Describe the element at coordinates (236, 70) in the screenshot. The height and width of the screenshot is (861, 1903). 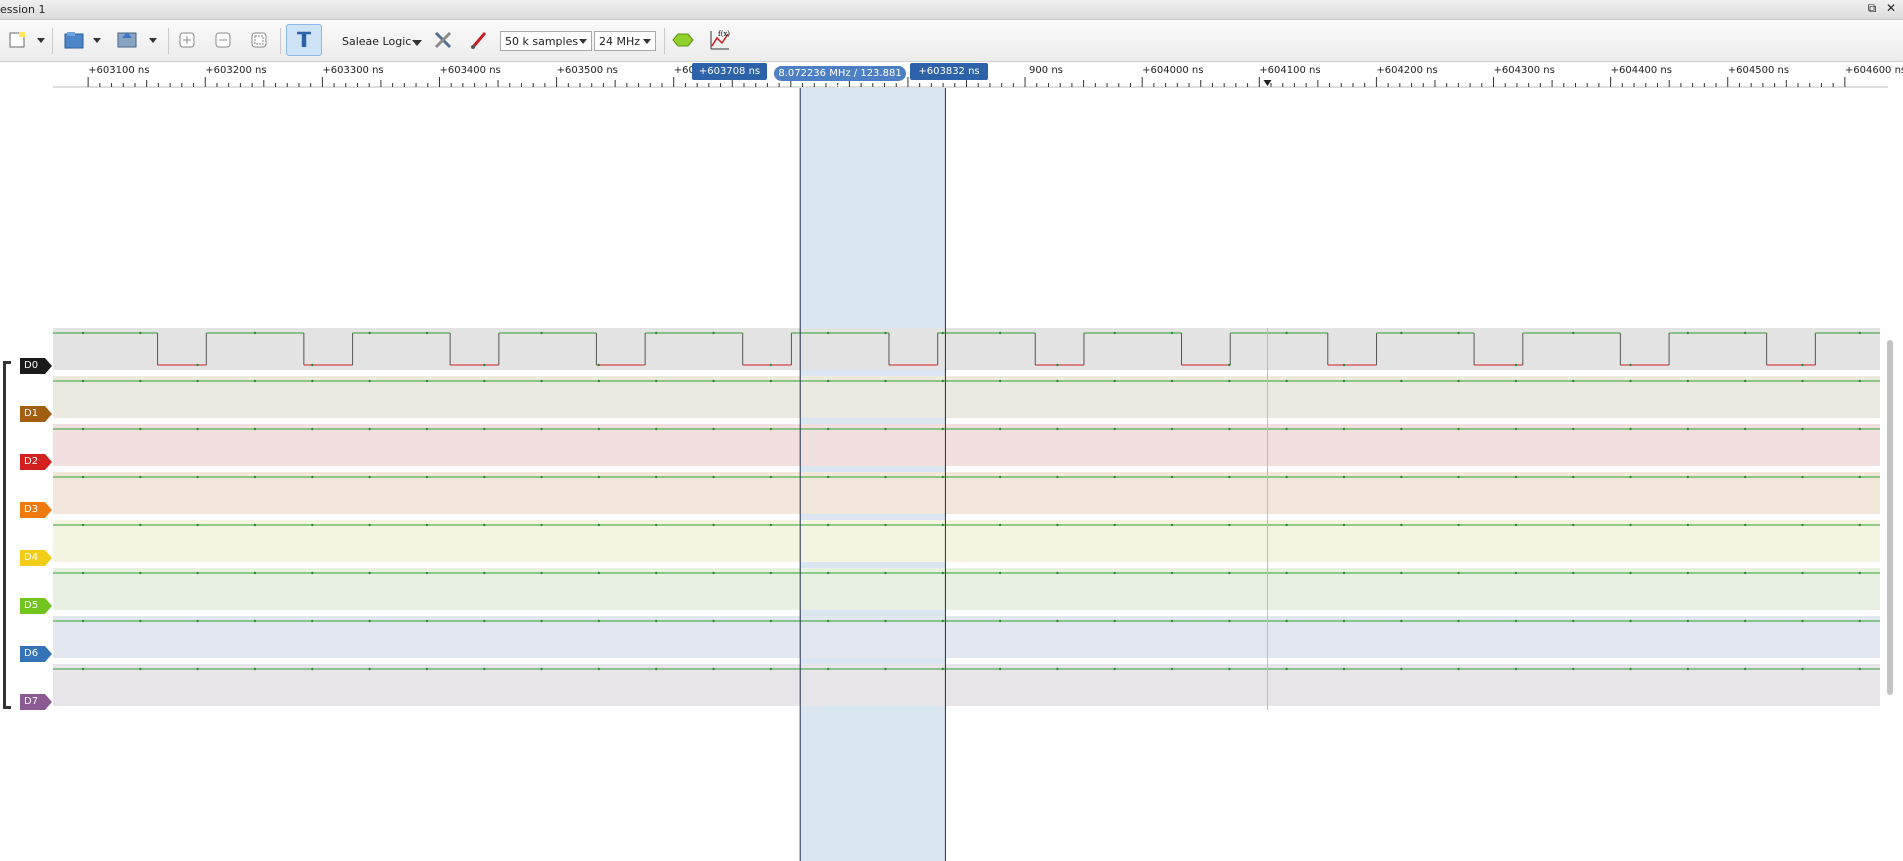
I see `ruler-tick-label: +603200 ns` at that location.